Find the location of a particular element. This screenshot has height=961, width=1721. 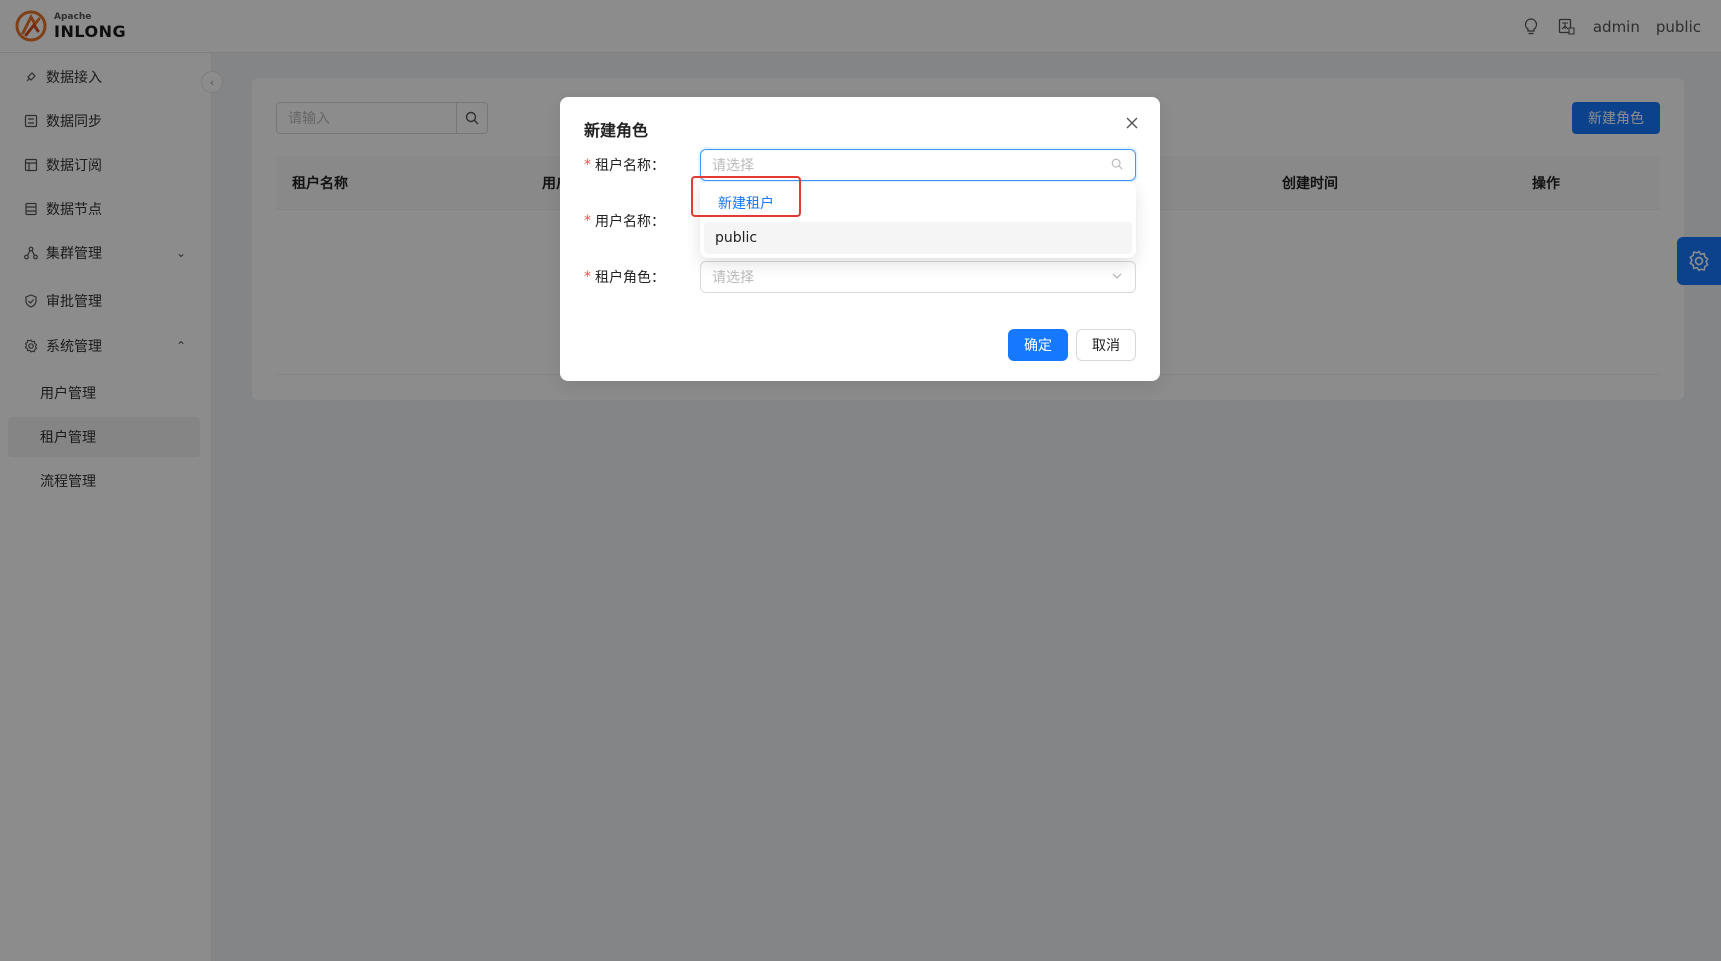

search-icon is located at coordinates (1118, 165).